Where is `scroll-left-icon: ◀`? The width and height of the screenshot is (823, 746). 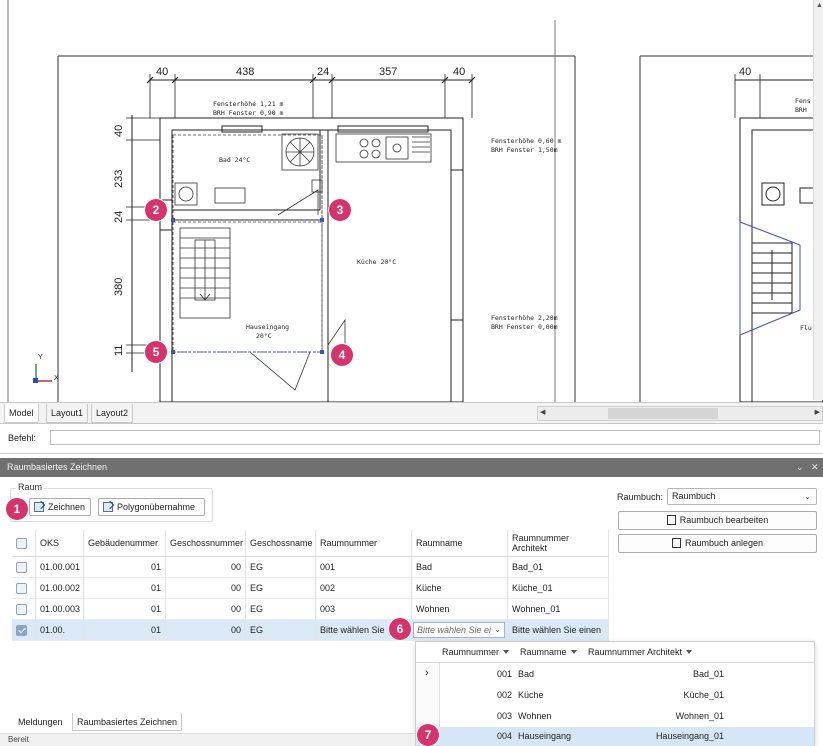
scroll-left-icon: ◀ is located at coordinates (542, 412).